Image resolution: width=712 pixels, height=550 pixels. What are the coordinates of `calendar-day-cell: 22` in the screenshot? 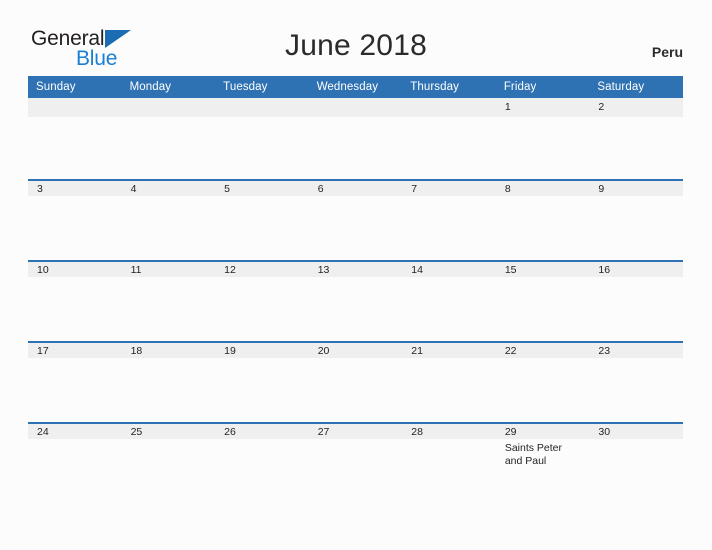 It's located at (542, 381).